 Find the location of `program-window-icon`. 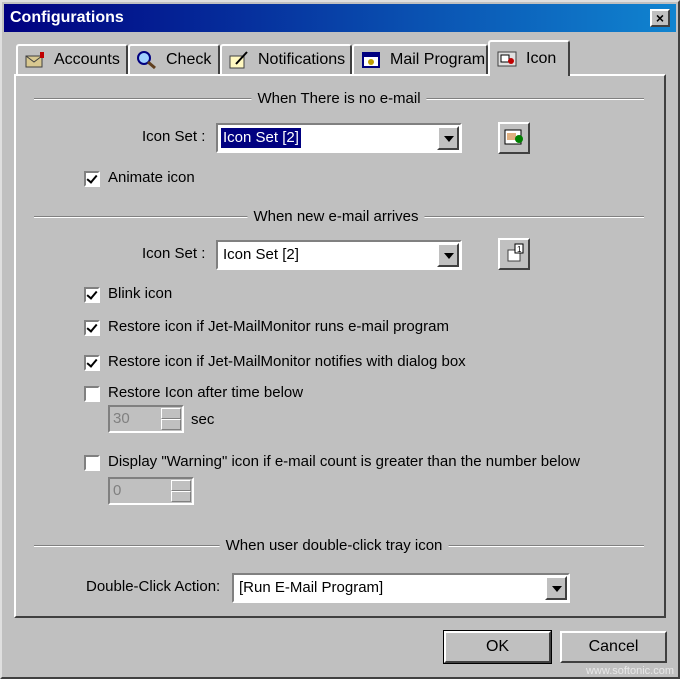

program-window-icon is located at coordinates (371, 60).